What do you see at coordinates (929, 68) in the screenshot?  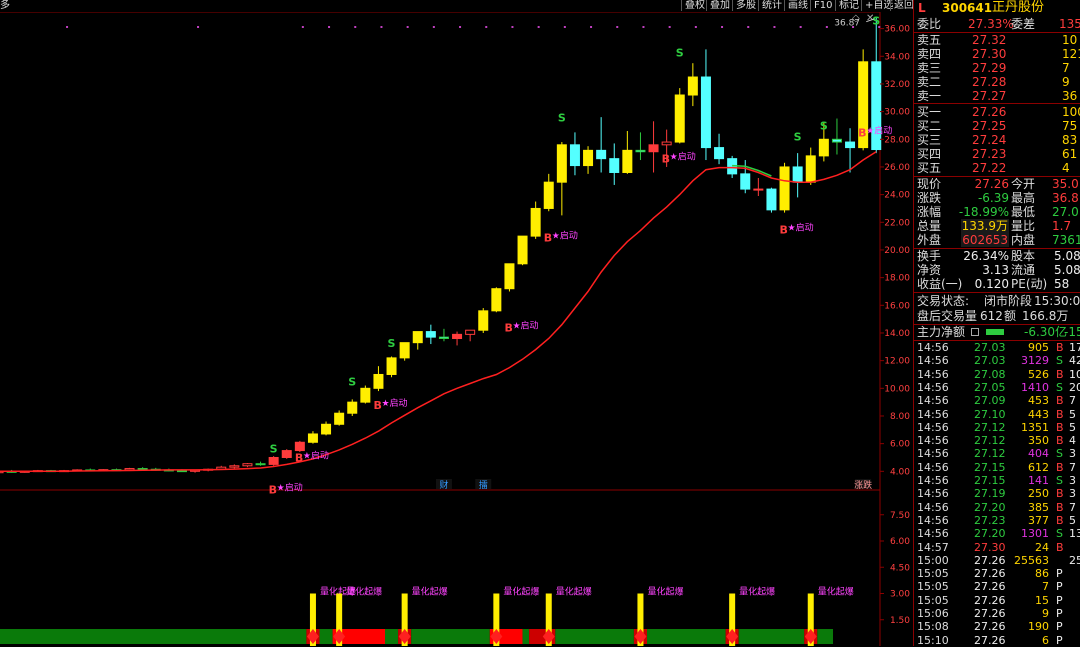 I see `ask-label: 卖三` at bounding box center [929, 68].